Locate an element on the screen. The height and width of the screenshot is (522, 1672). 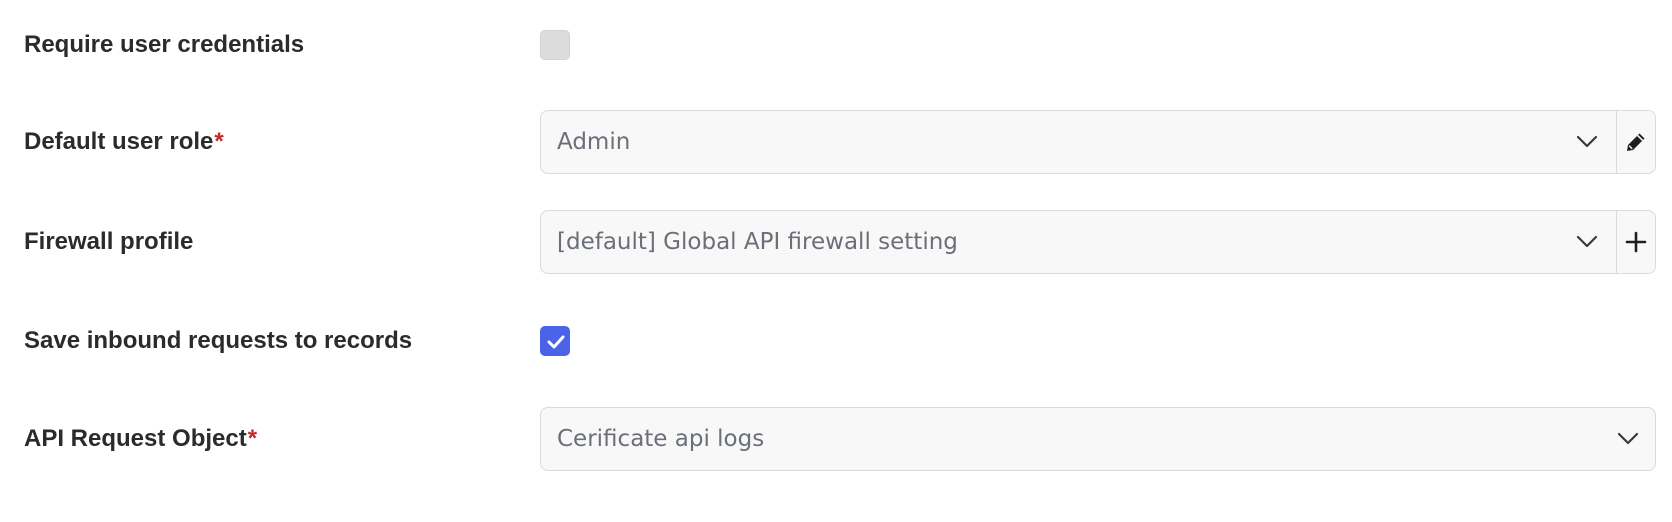
default-user-role-value: Admin is located at coordinates (594, 142).